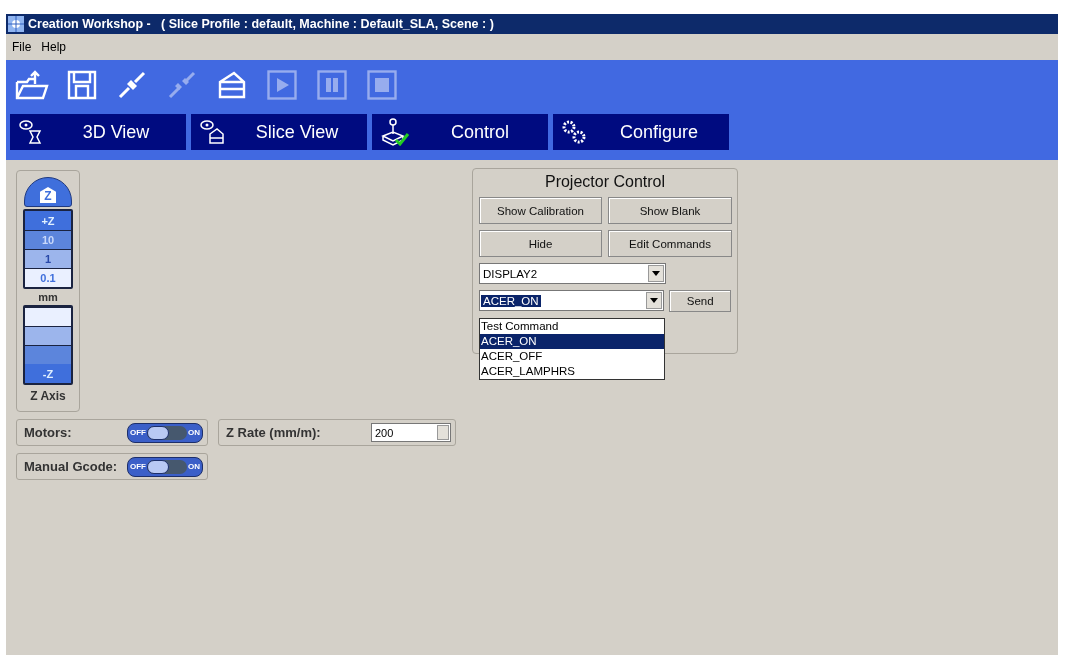 This screenshot has width=1066, height=655. I want to click on step-button: 0.1, so click(48, 277).